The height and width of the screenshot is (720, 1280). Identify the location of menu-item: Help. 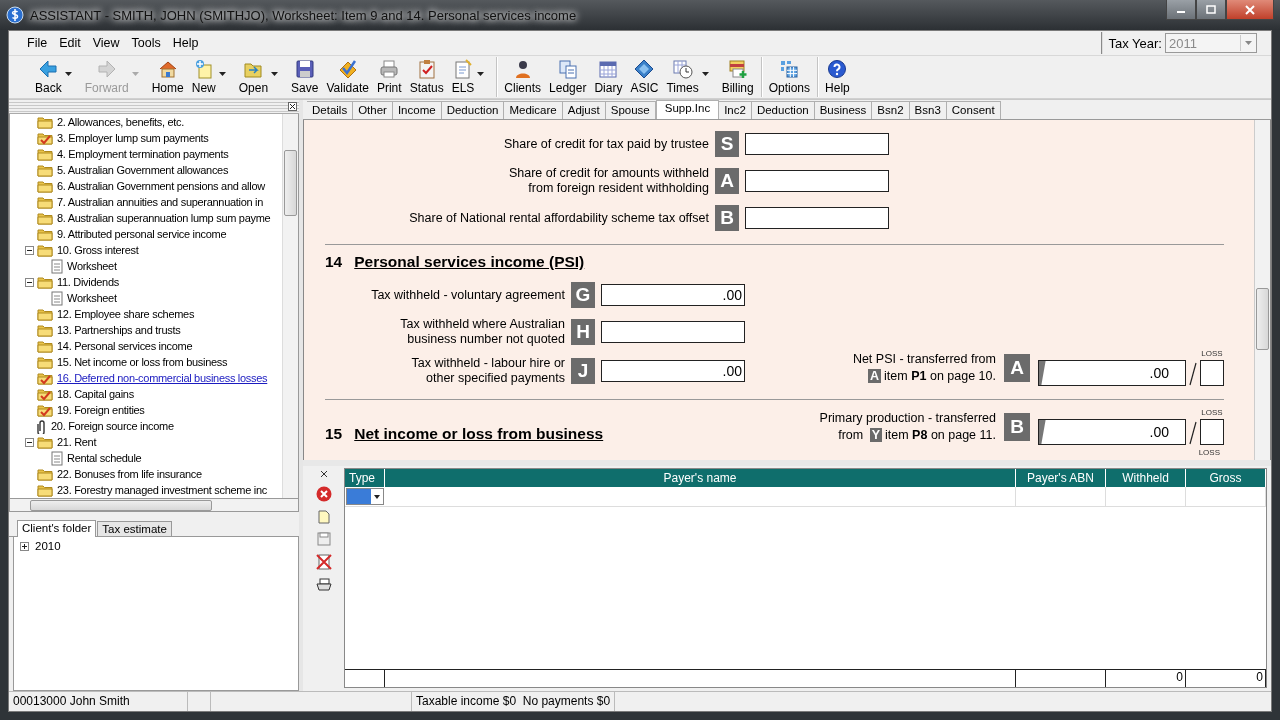
(185, 43).